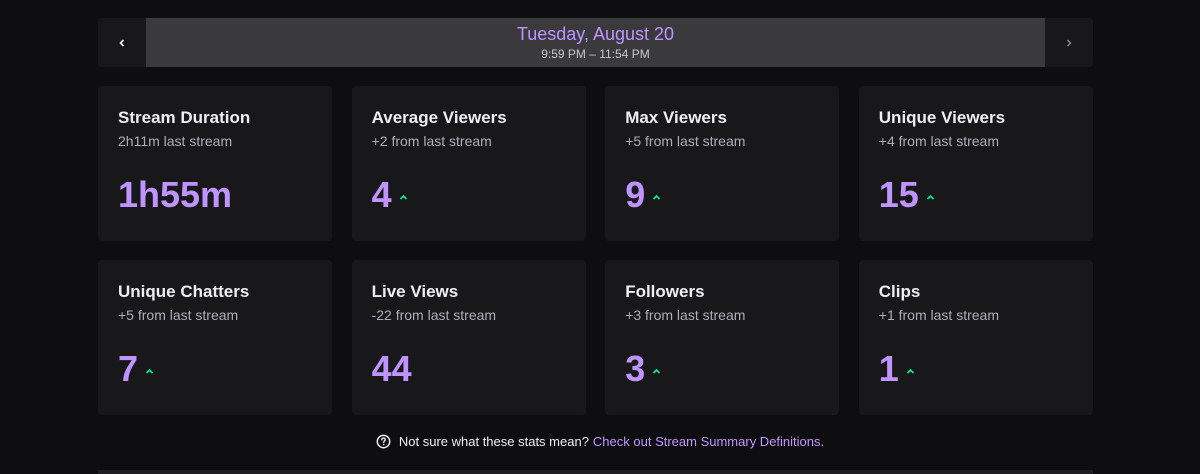 This screenshot has height=474, width=1200. I want to click on date-display: Tuesday, August 20 9:59 PM – 11:54 PM, so click(595, 42).